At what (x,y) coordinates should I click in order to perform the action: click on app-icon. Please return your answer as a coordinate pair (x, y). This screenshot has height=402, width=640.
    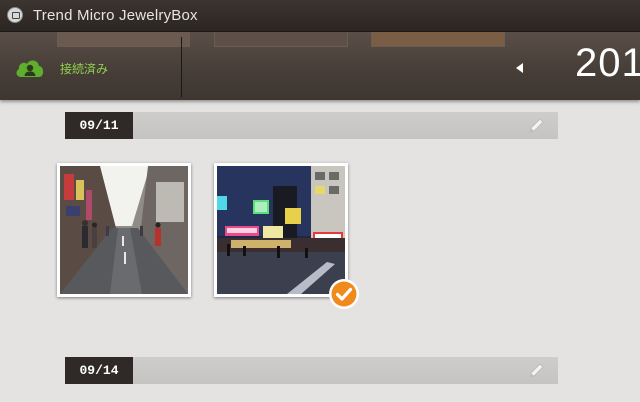
    Looking at the image, I should click on (15, 15).